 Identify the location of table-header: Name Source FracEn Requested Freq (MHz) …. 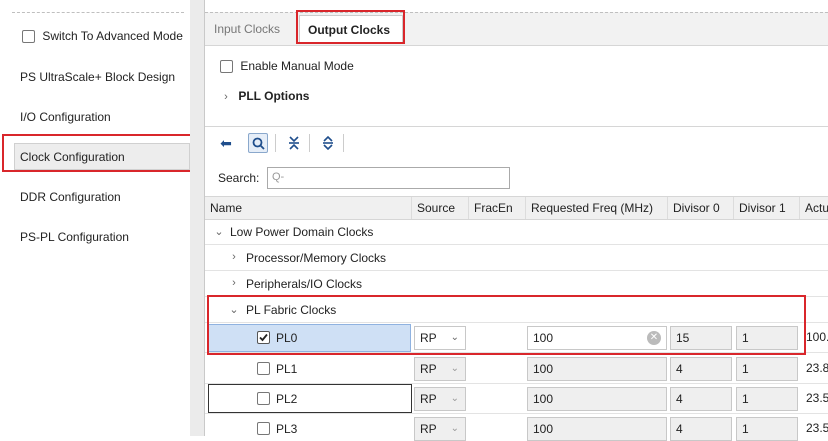
(516, 208).